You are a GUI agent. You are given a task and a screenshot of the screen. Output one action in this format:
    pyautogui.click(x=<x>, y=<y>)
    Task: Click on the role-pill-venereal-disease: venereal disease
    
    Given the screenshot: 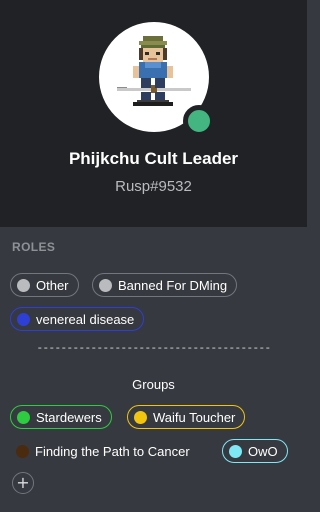 What is the action you would take?
    pyautogui.click(x=77, y=319)
    